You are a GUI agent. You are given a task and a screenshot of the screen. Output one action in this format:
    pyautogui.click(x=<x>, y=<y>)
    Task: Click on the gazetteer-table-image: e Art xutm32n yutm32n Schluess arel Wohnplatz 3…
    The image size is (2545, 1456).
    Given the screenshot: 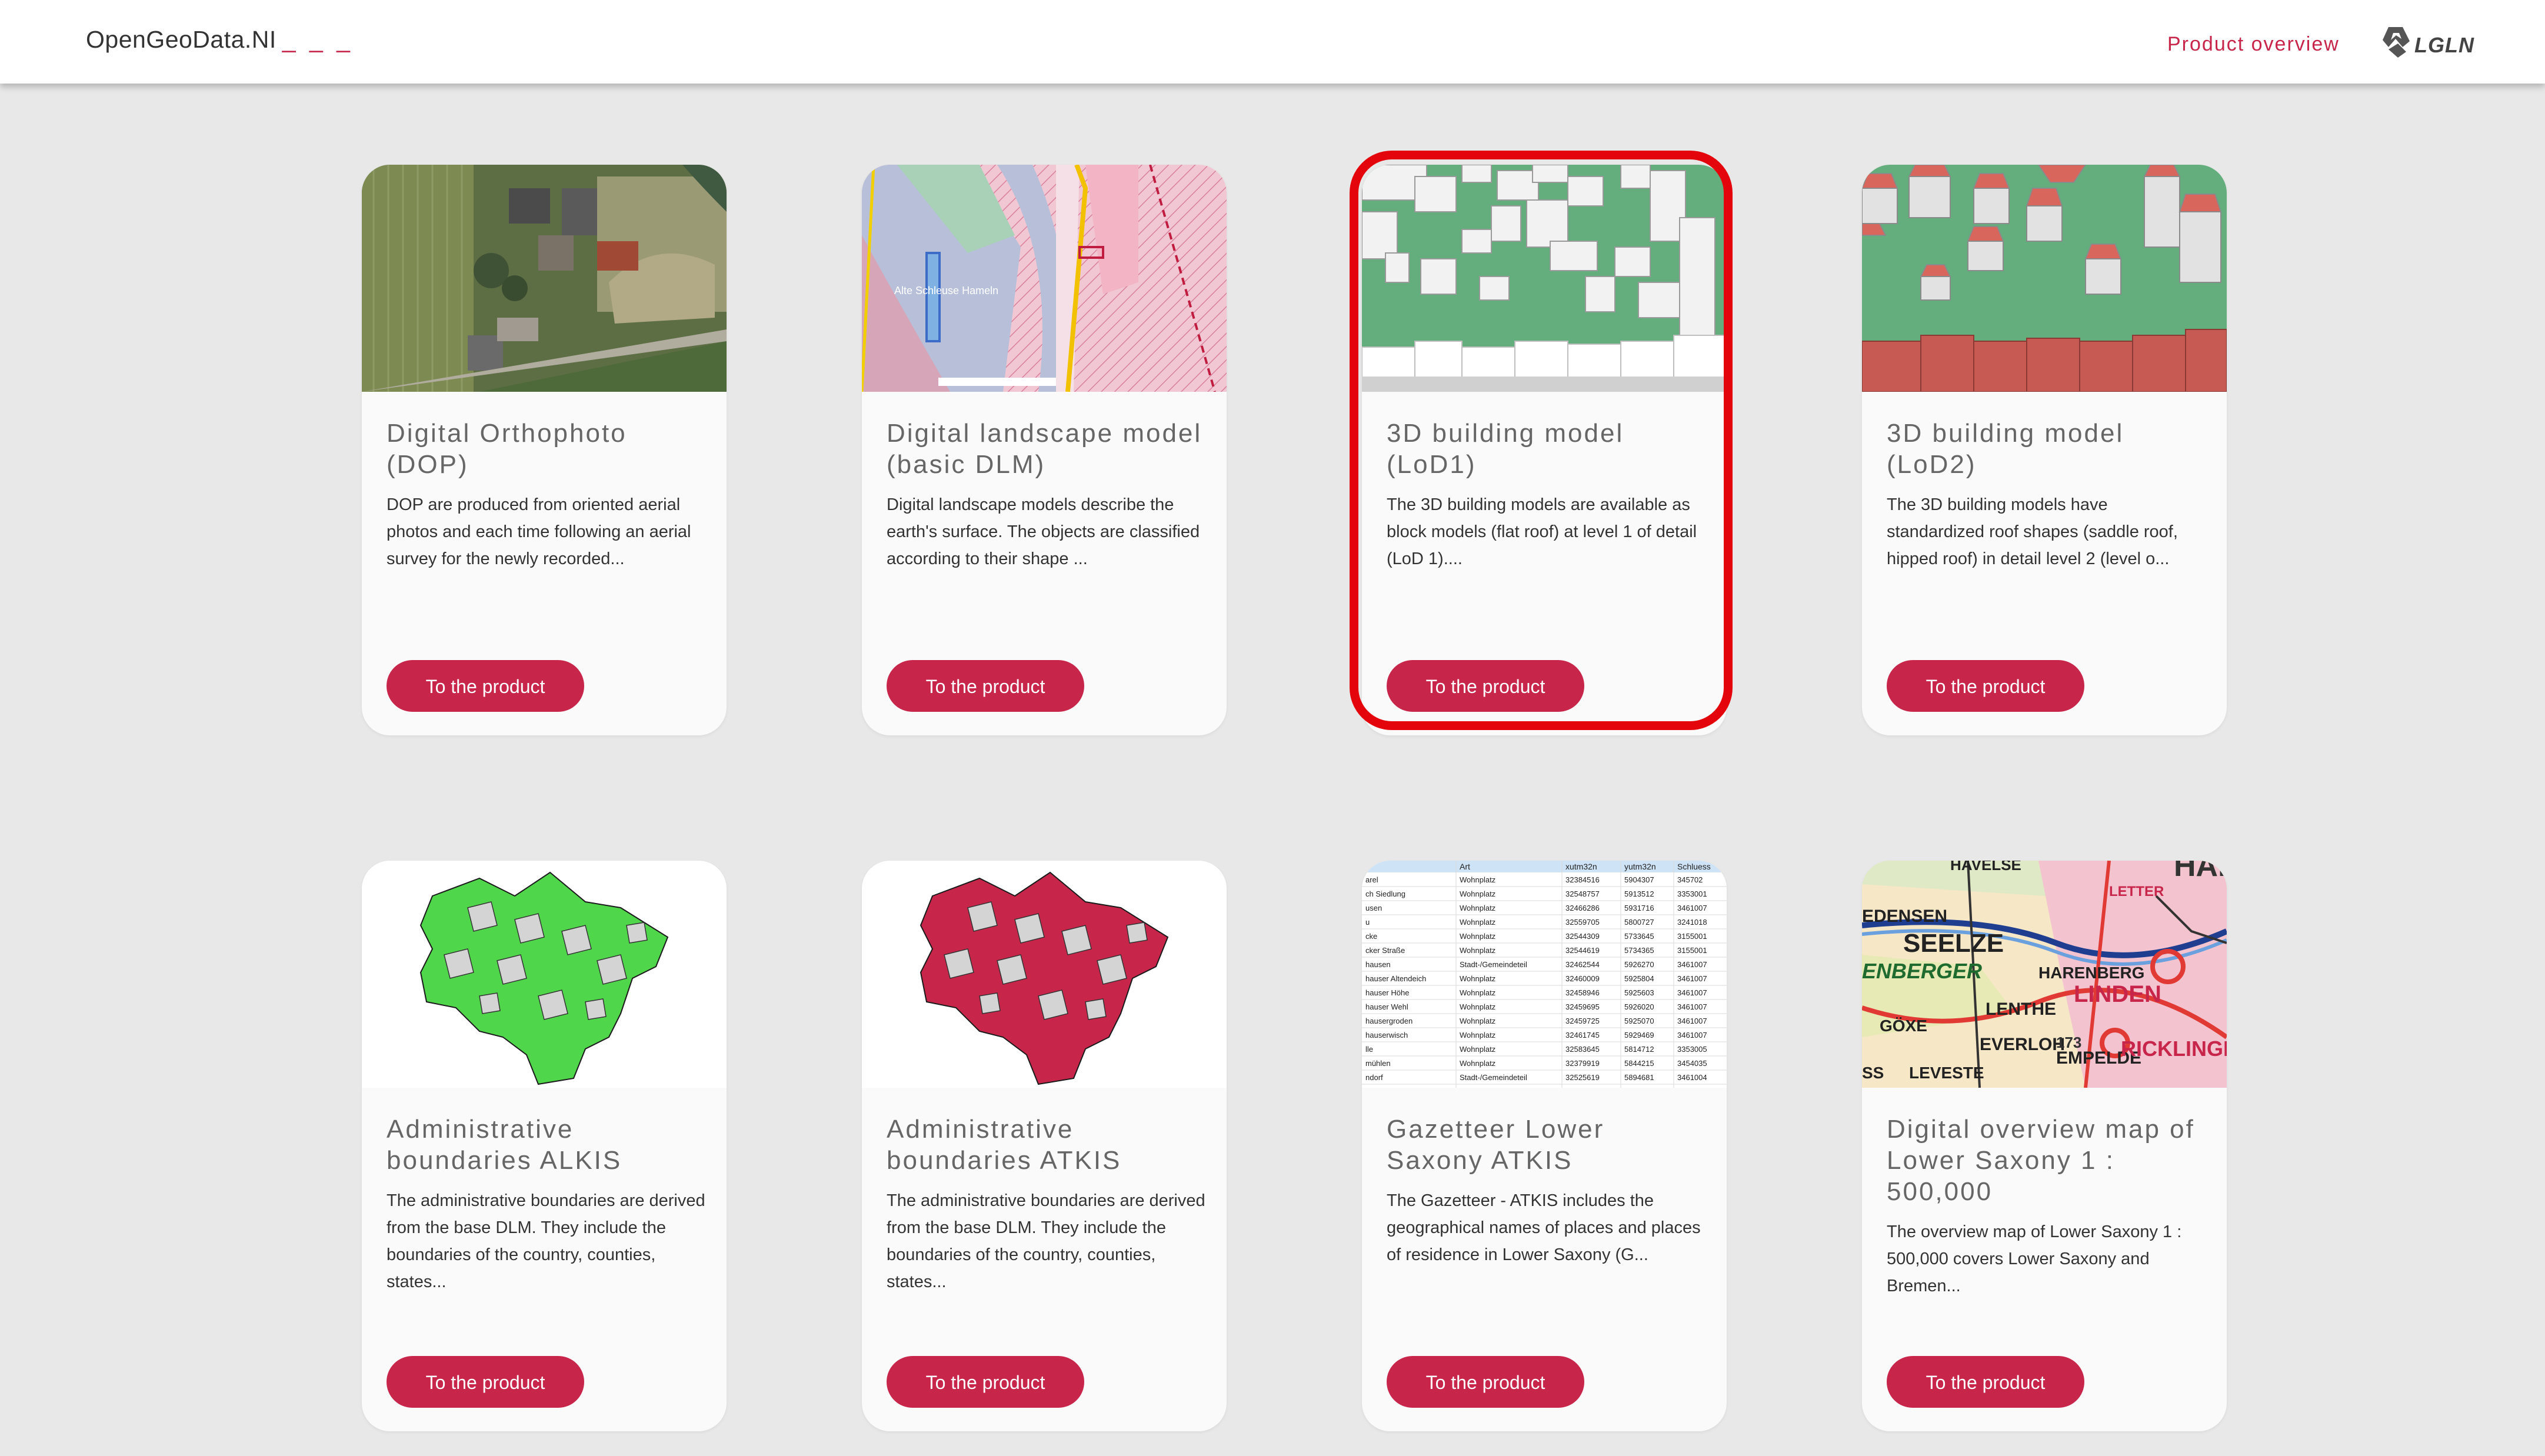 What is the action you would take?
    pyautogui.click(x=1544, y=974)
    